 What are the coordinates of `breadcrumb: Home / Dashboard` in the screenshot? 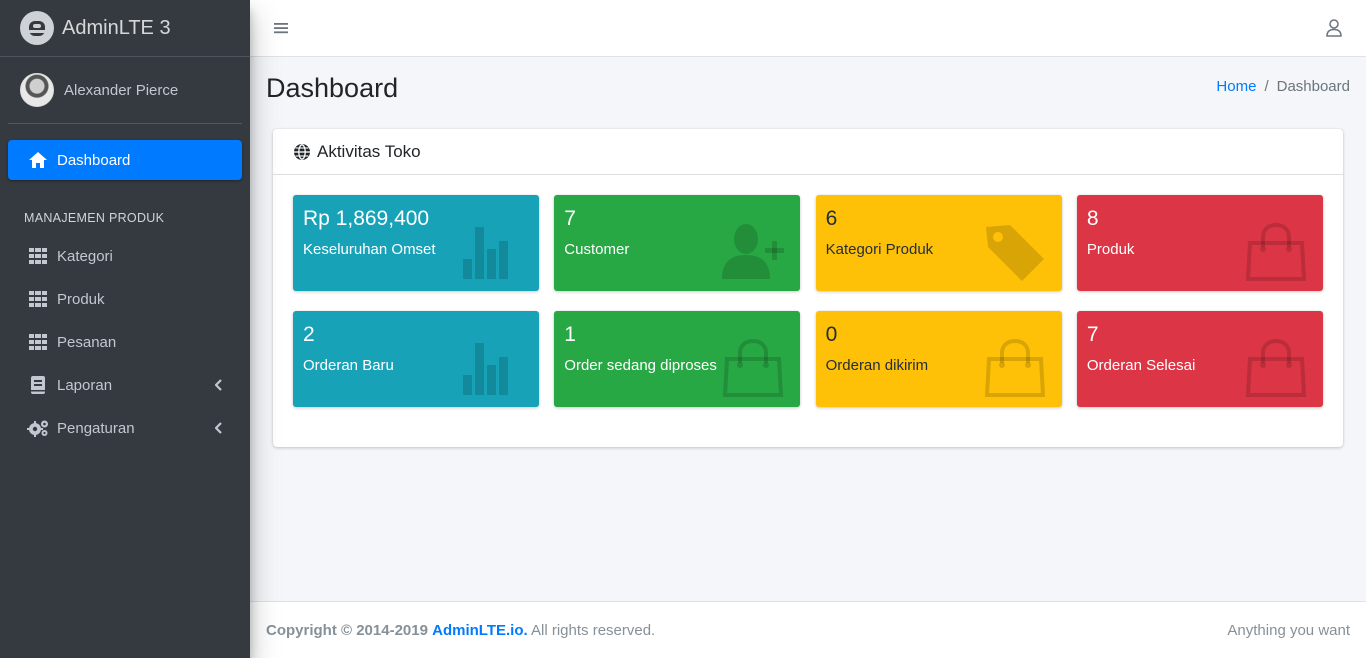 It's located at (1283, 86).